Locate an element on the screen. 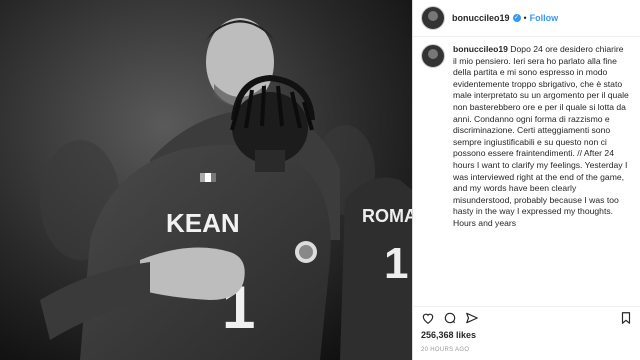  verified-badge-icon: ✓ is located at coordinates (516, 18).